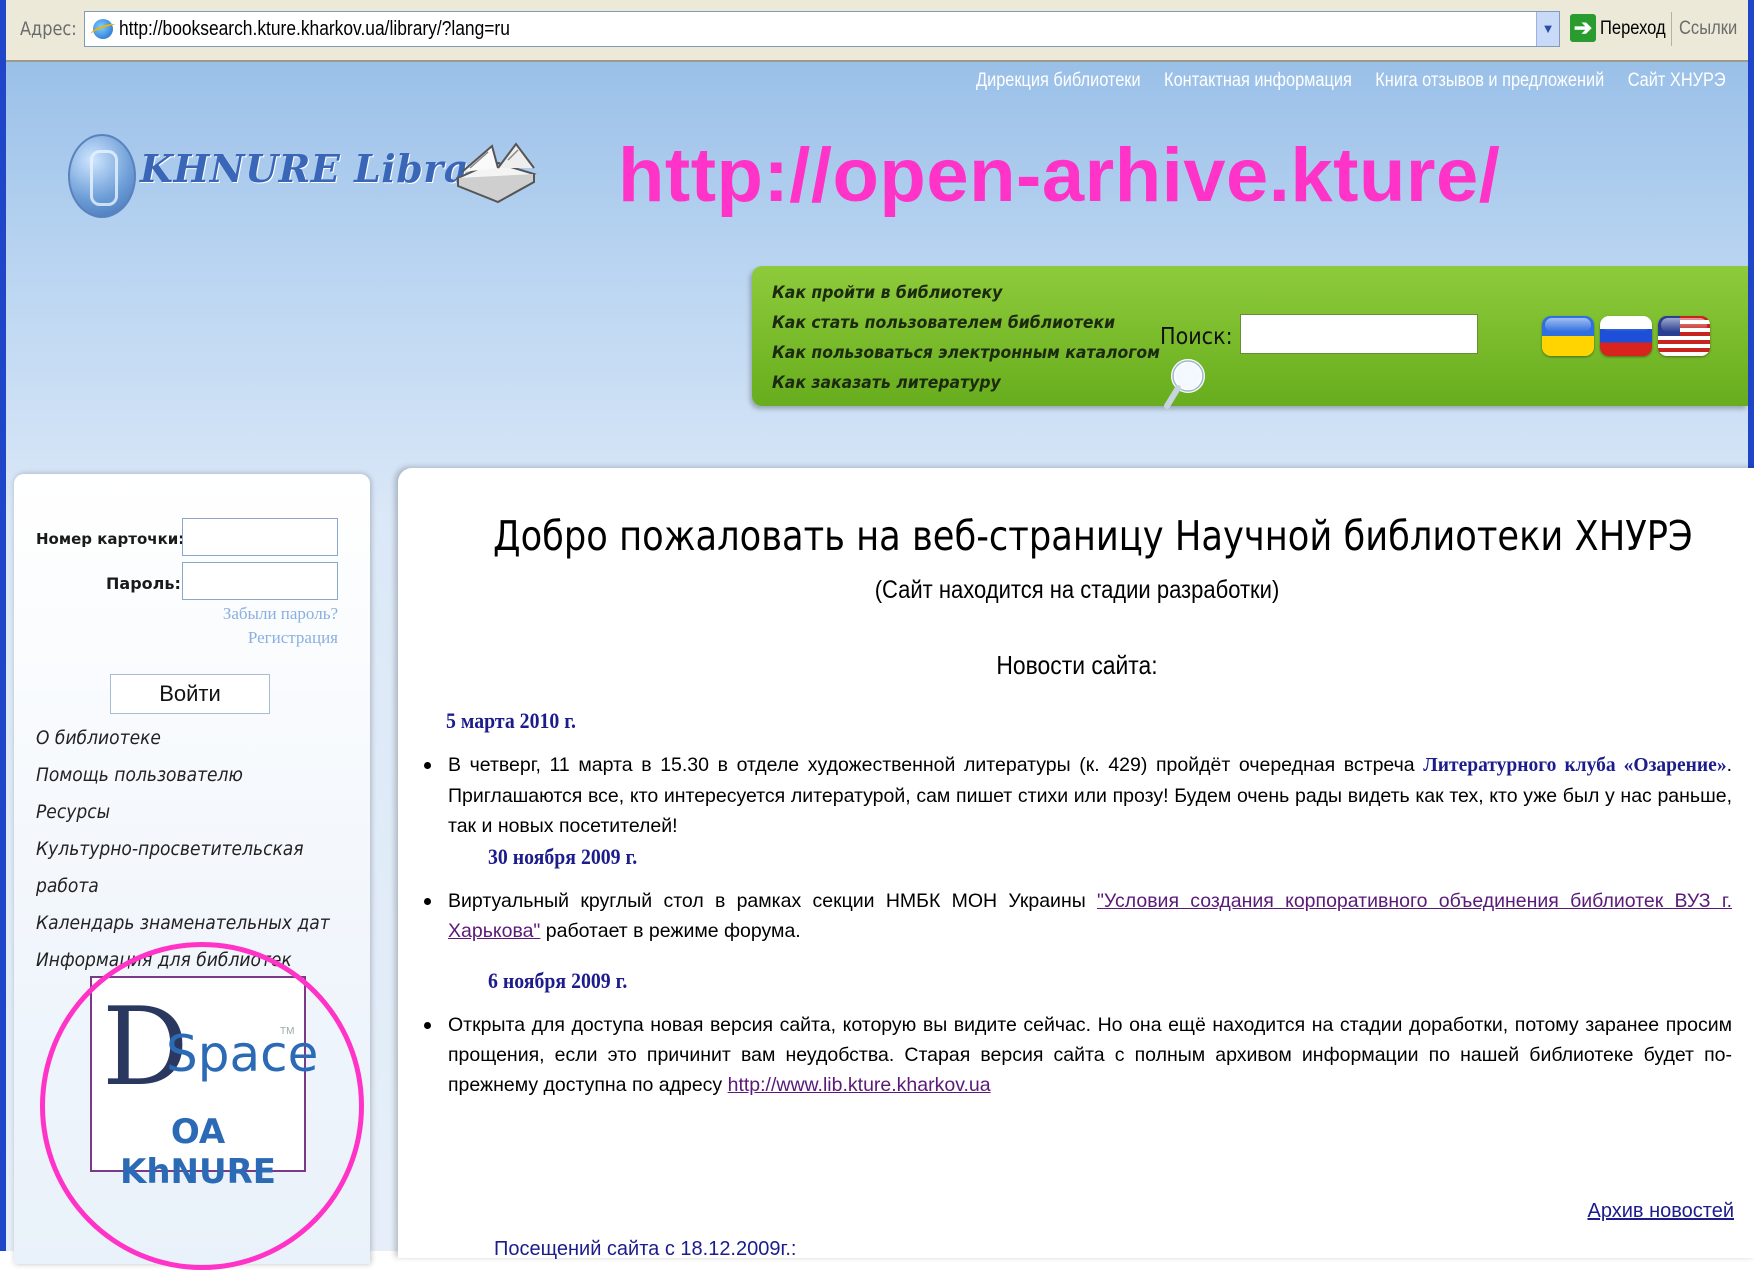 This screenshot has width=1754, height=1270. Describe the element at coordinates (1568, 336) in the screenshot. I see `ukraine-flag-icon` at that location.